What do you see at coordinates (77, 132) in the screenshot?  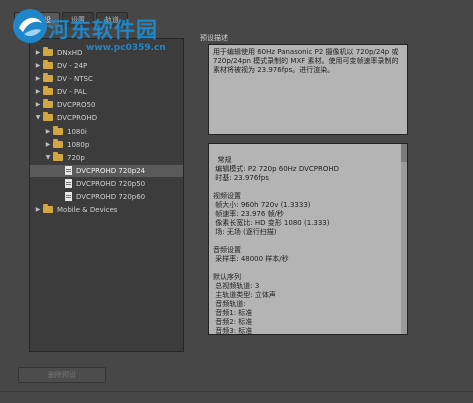 I see `tree-item-label: 1080i` at bounding box center [77, 132].